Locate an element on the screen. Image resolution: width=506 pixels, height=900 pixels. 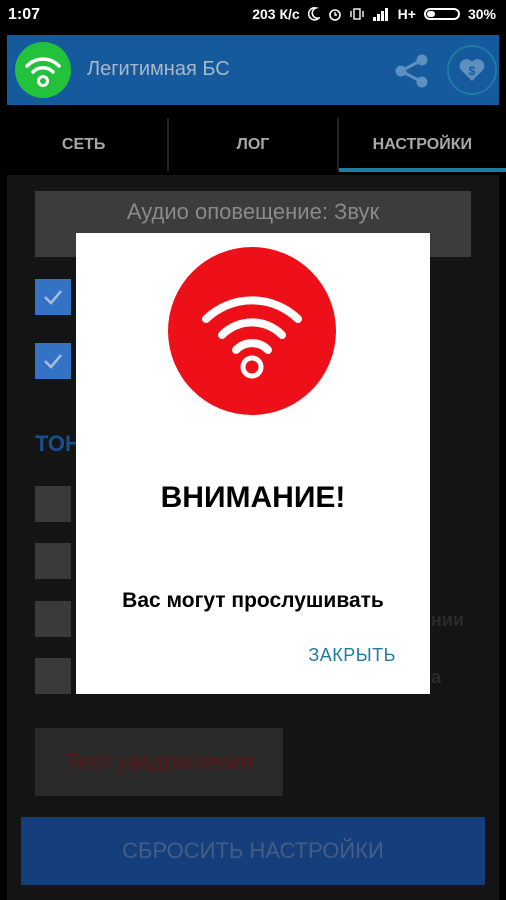
wifi-alert-icon is located at coordinates (252, 331).